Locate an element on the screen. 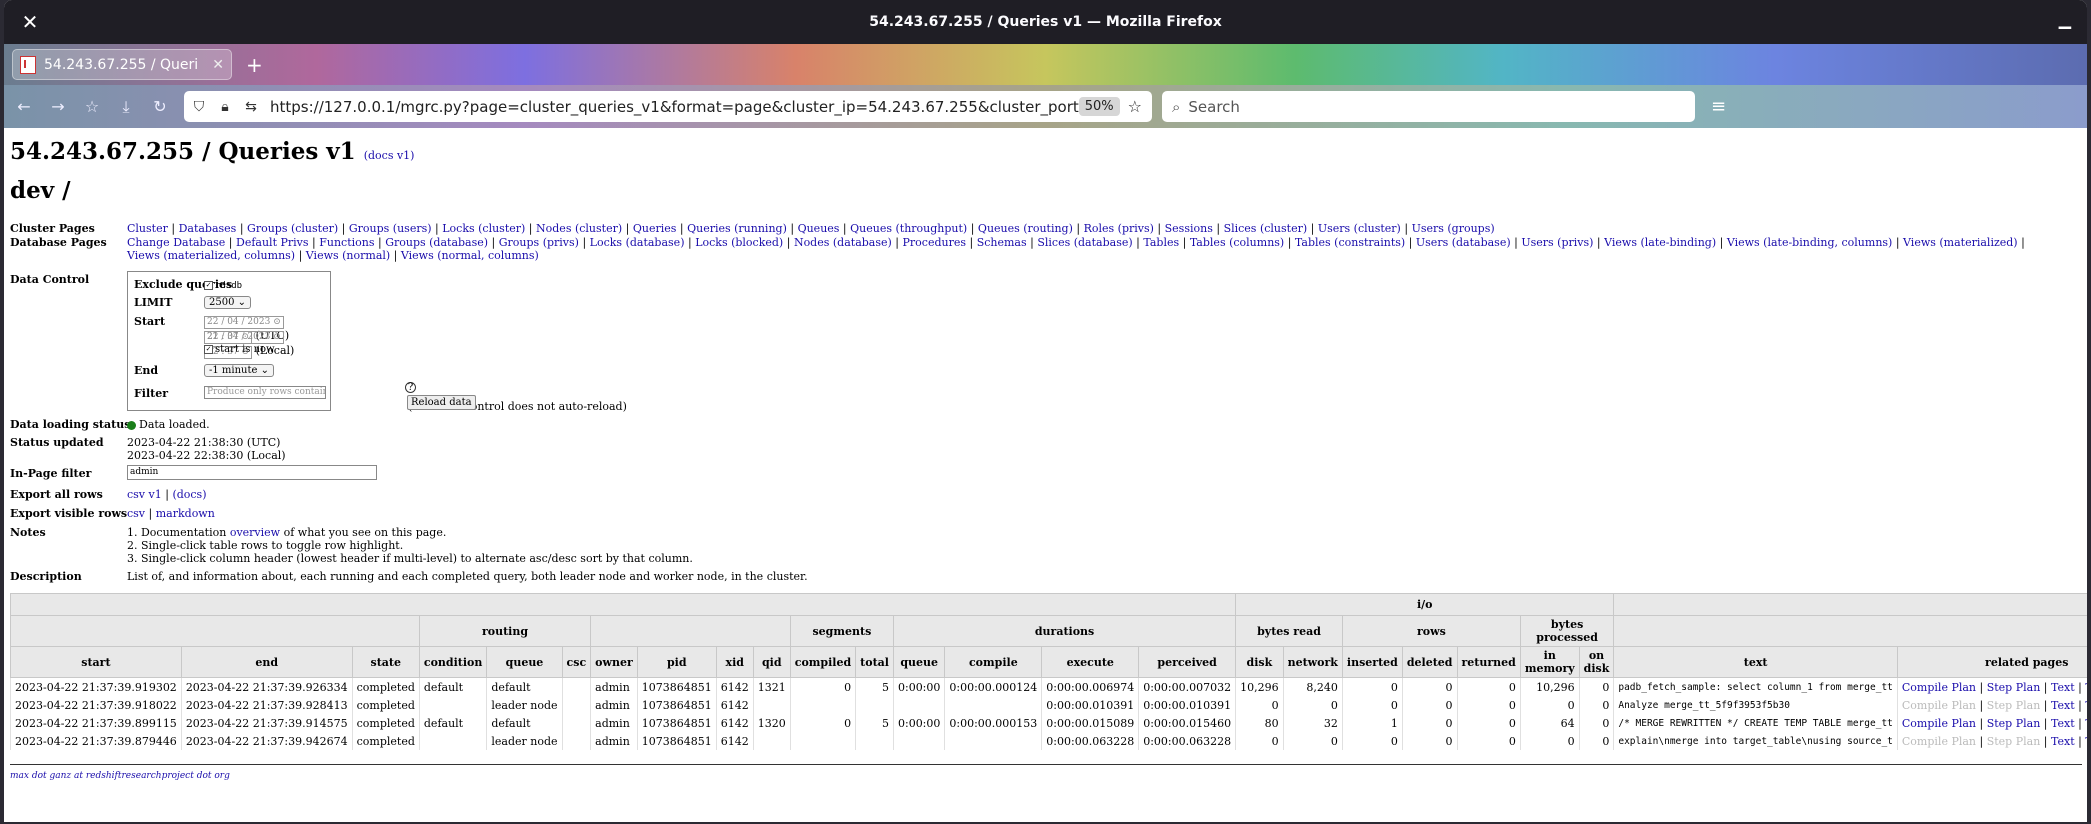  export-visible-csv-link: csv is located at coordinates (136, 513).